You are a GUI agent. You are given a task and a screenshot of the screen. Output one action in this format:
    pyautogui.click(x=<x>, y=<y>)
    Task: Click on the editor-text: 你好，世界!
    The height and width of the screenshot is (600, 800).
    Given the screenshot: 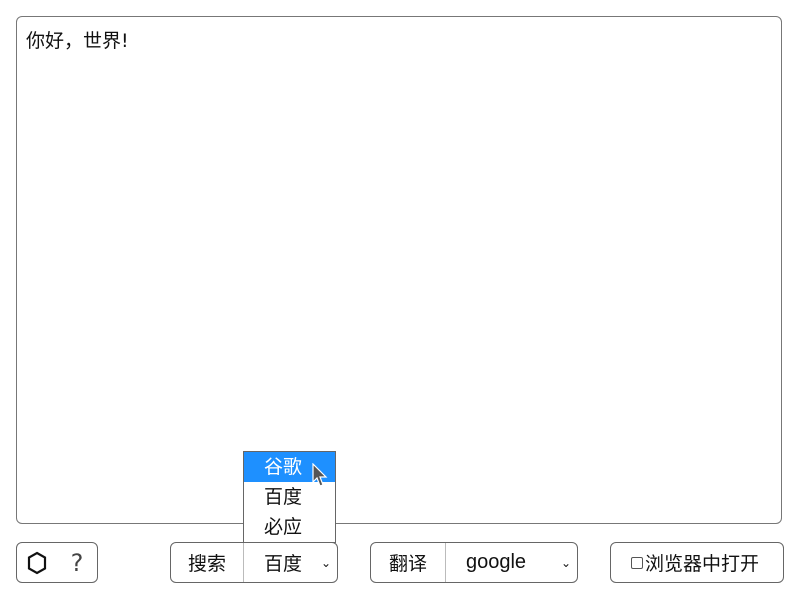 What is the action you would take?
    pyautogui.click(x=77, y=41)
    